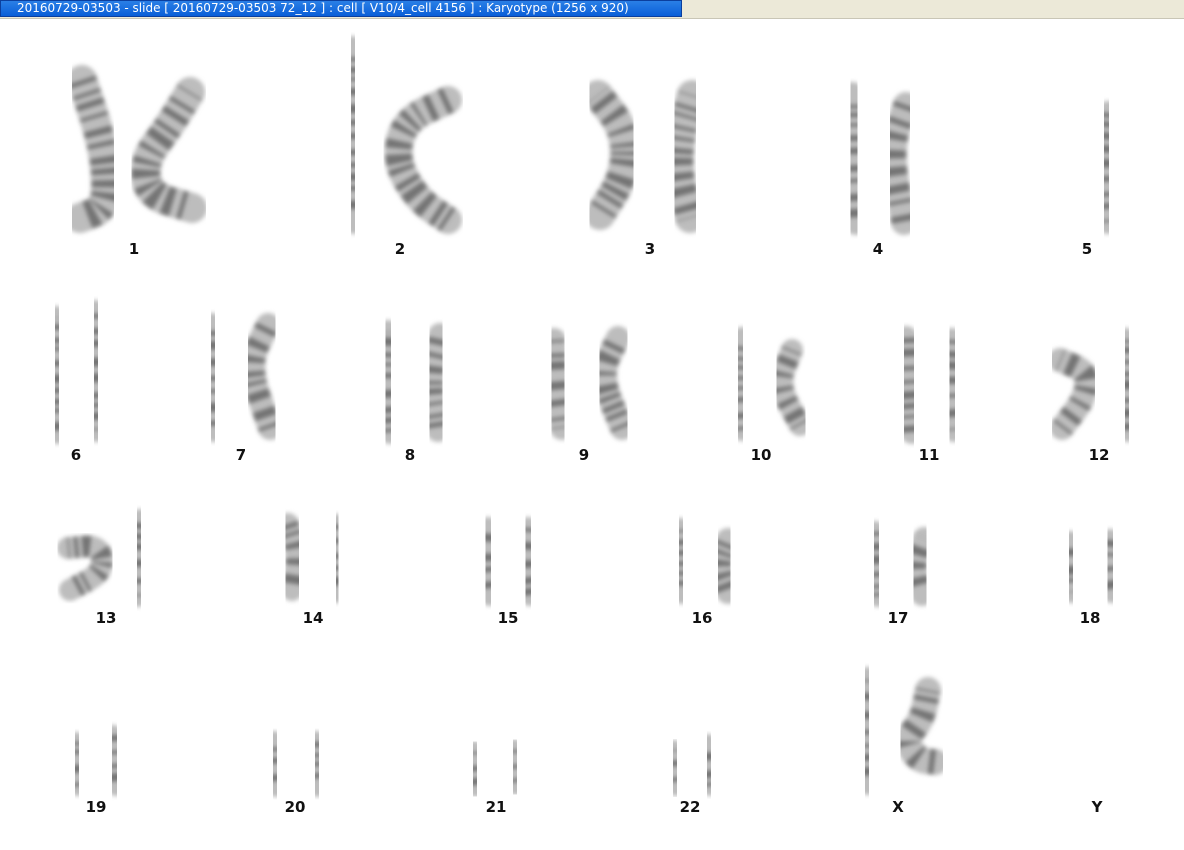 Image resolution: width=1184 pixels, height=850 pixels. Describe the element at coordinates (76, 455) in the screenshot. I see `chromosome-label-6: 6` at that location.